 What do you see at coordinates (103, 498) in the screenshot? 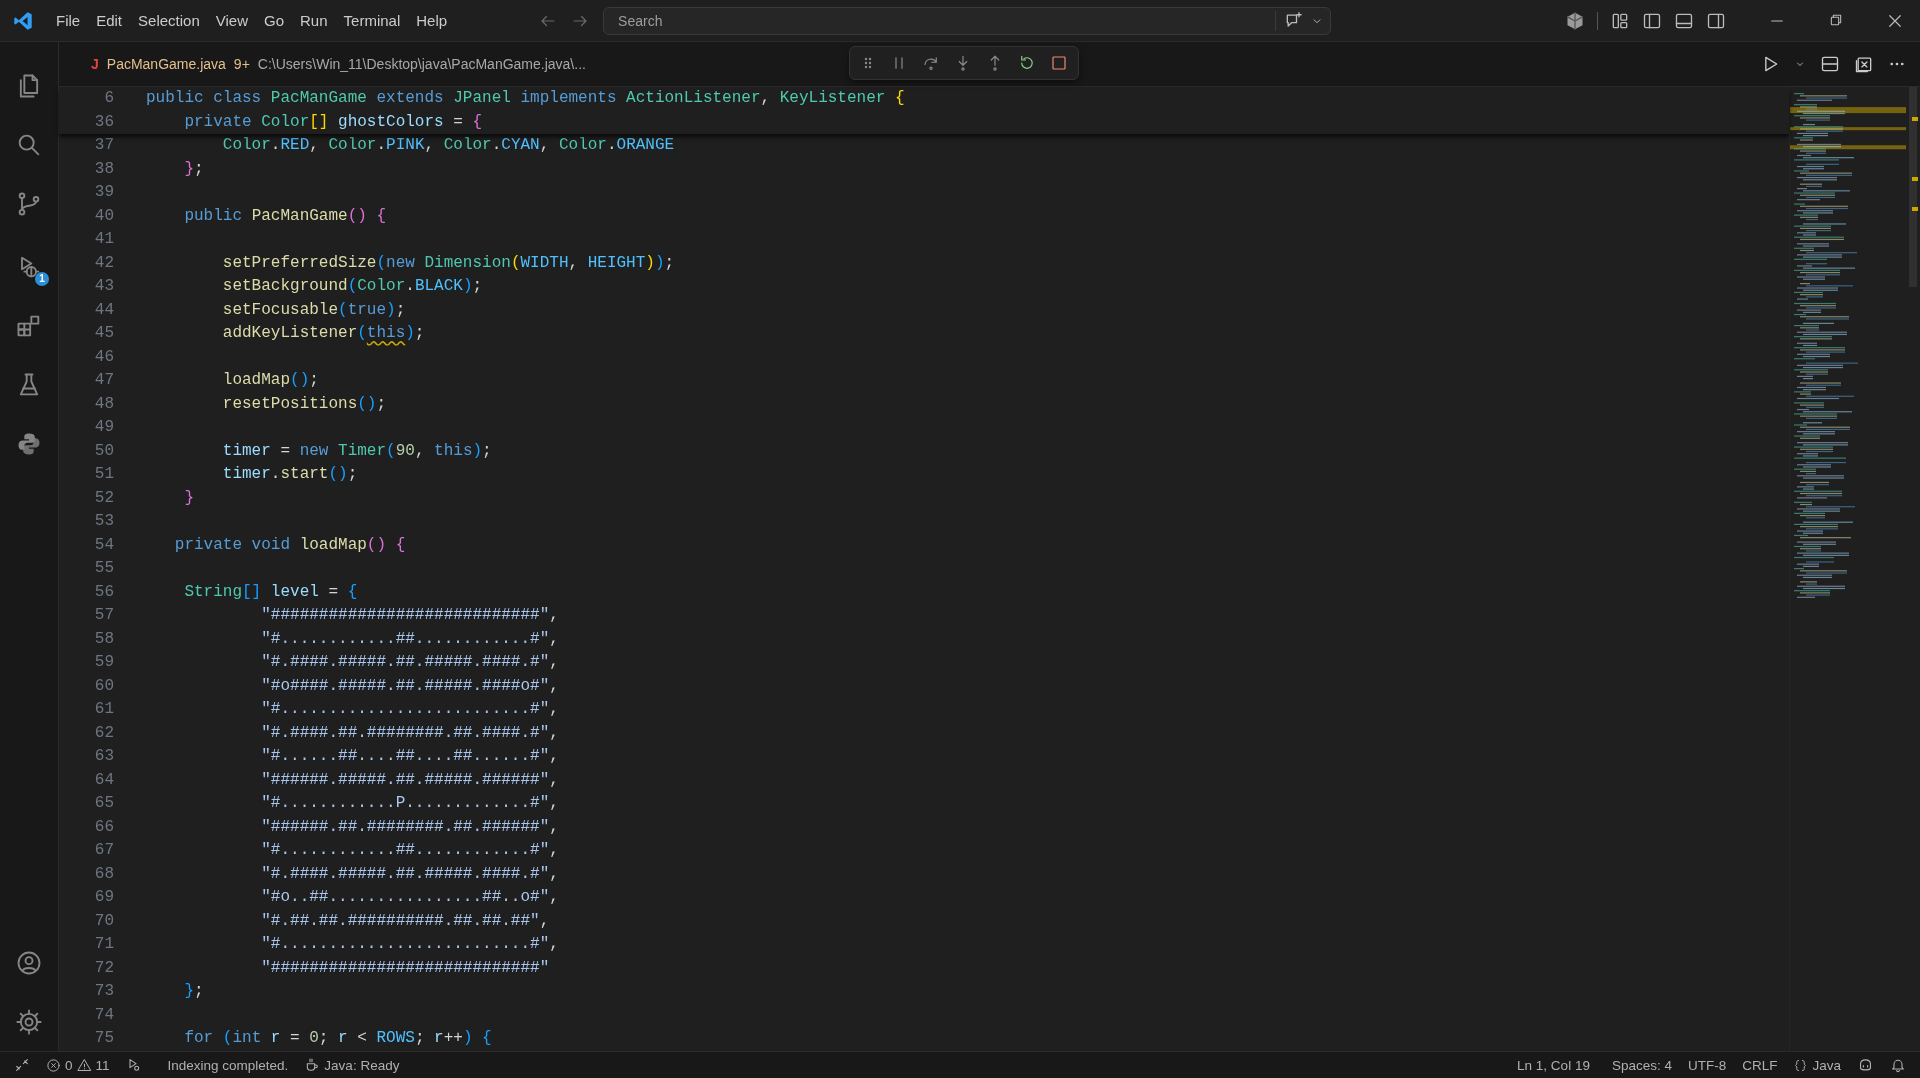
I see `line-number: 52` at bounding box center [103, 498].